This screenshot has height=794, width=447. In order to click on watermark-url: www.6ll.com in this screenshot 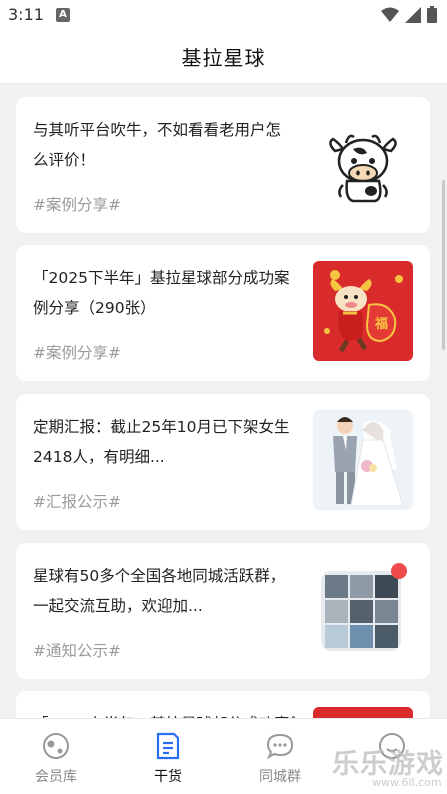, I will do `click(407, 782)`.